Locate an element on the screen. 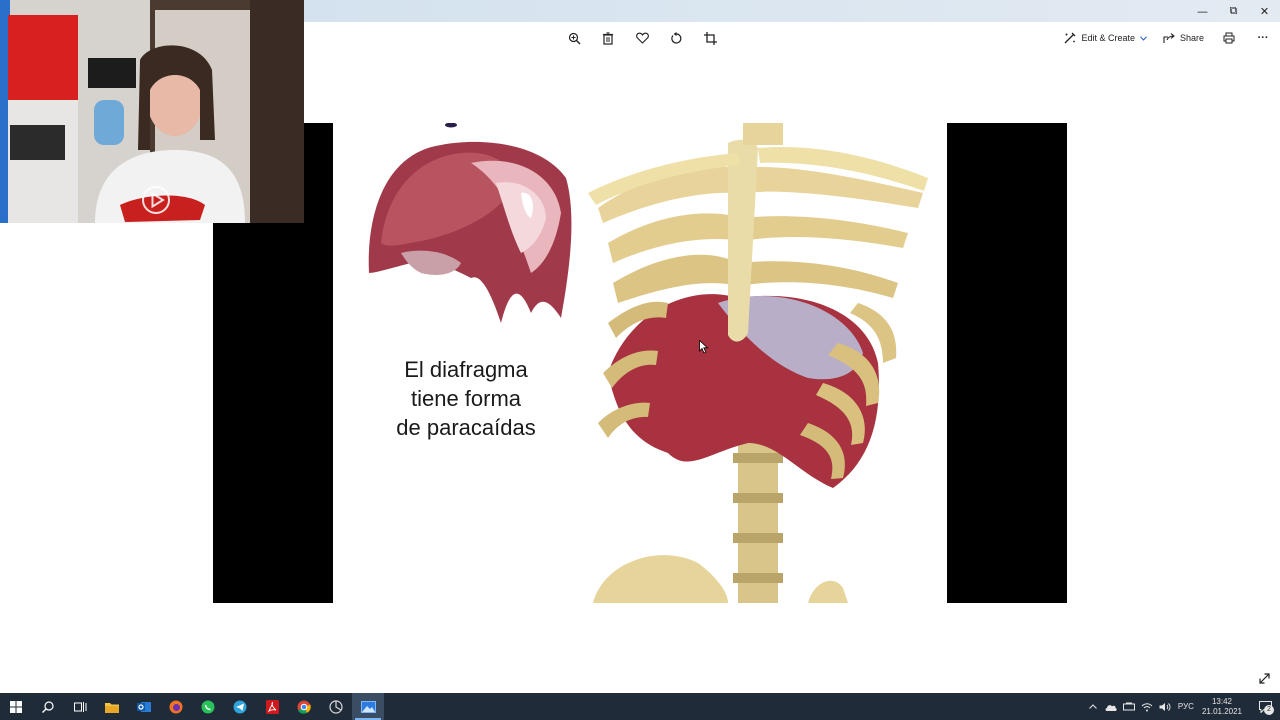 The width and height of the screenshot is (1280, 720). share-icon is located at coordinates (1169, 37).